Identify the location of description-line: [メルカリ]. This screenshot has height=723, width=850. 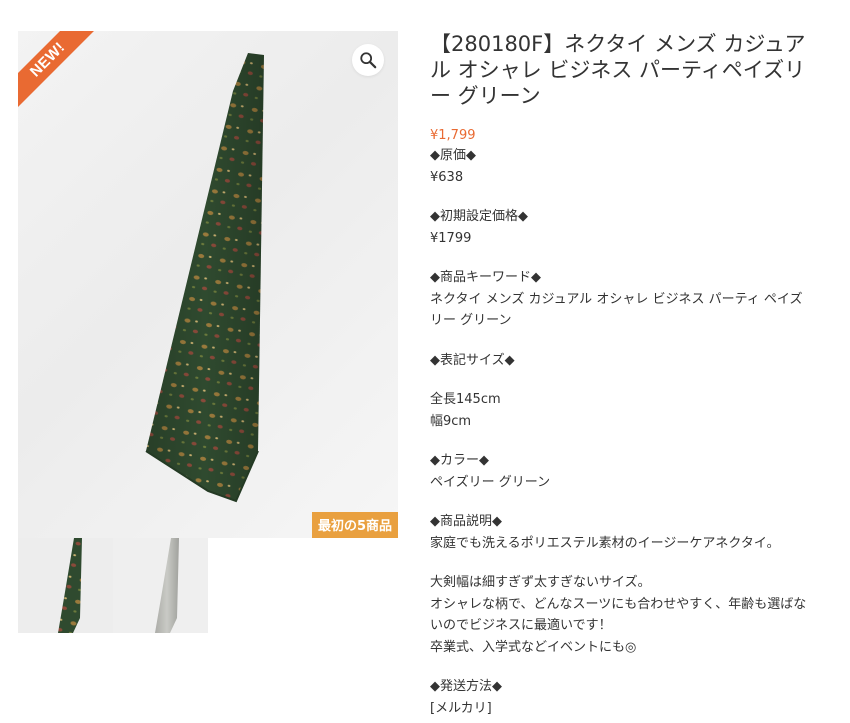
(461, 708).